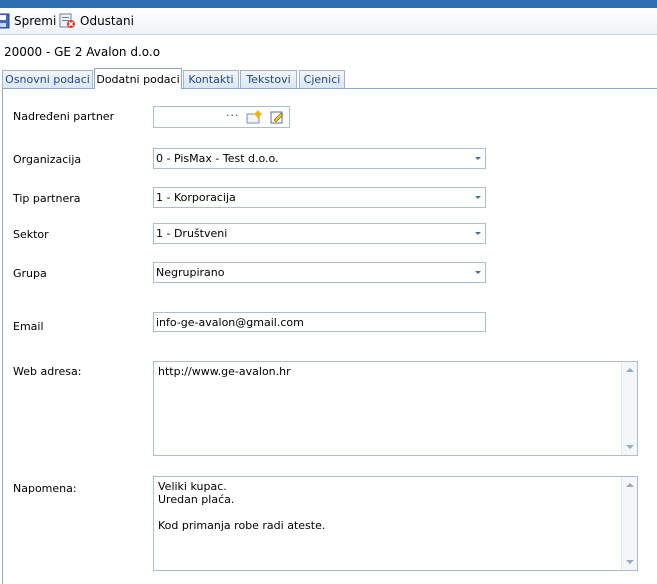  I want to click on web-label: Web adresa:, so click(47, 371).